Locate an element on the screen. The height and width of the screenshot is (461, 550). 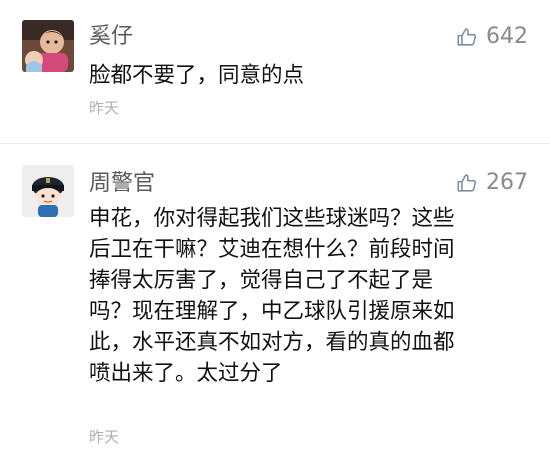
comment-text: 脸都不要了，同意的点 is located at coordinates (197, 75).